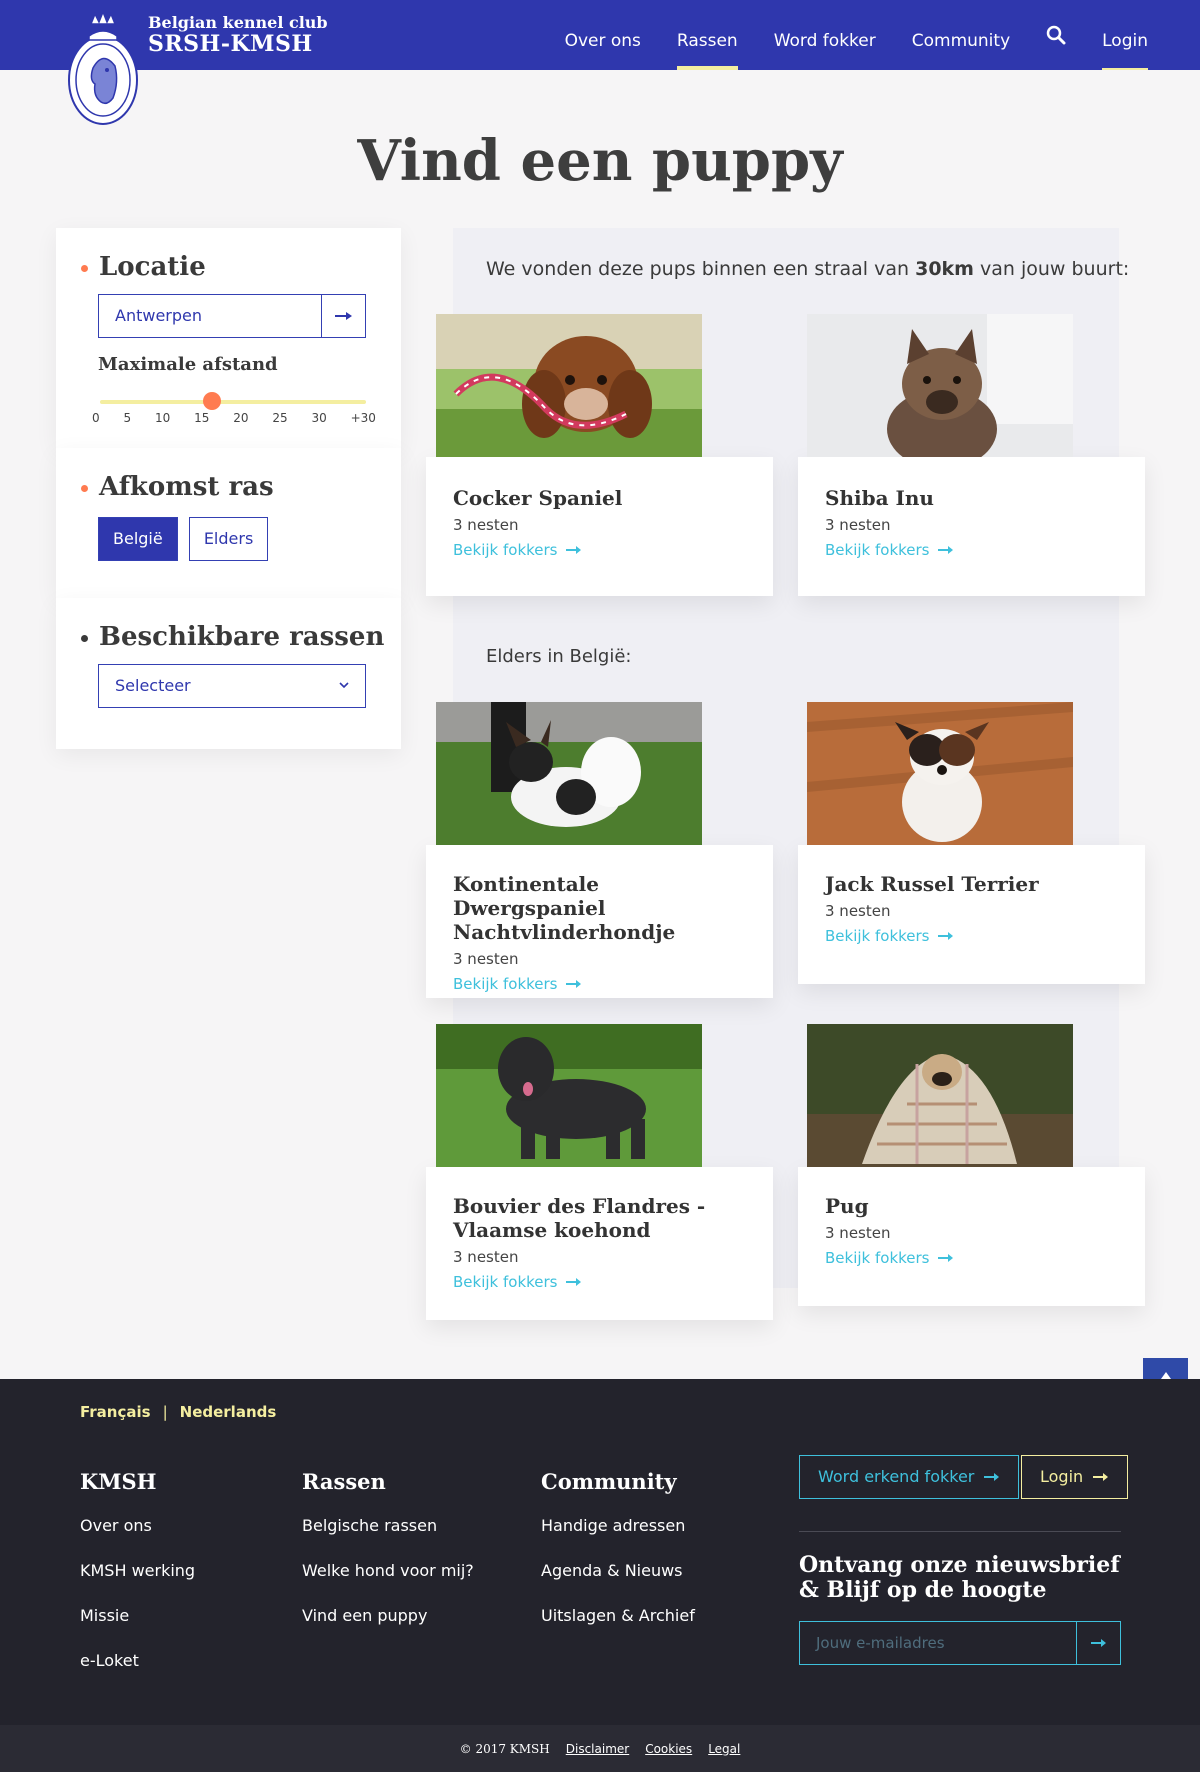  I want to click on nav-item-rassen: Rassen, so click(707, 35).